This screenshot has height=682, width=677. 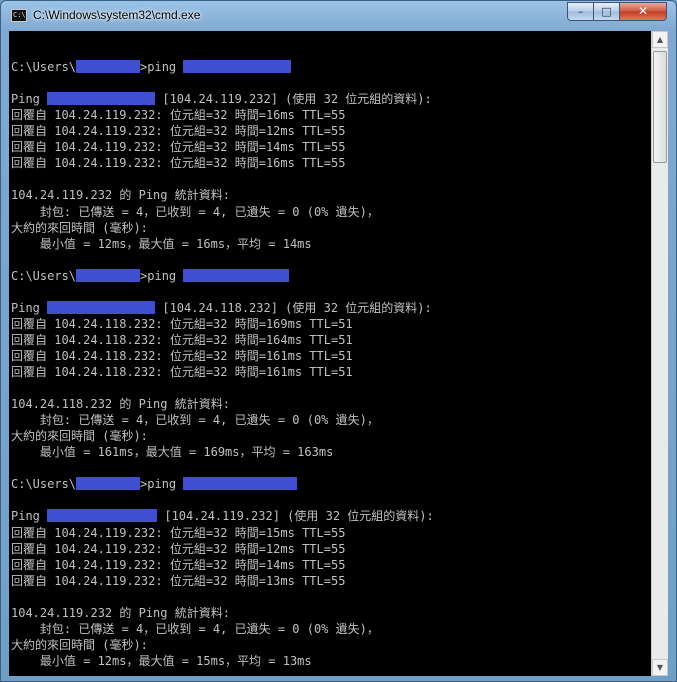 I want to click on console-text: [104.24.118.232] (使用 32 位元組的資料):, so click(x=293, y=307).